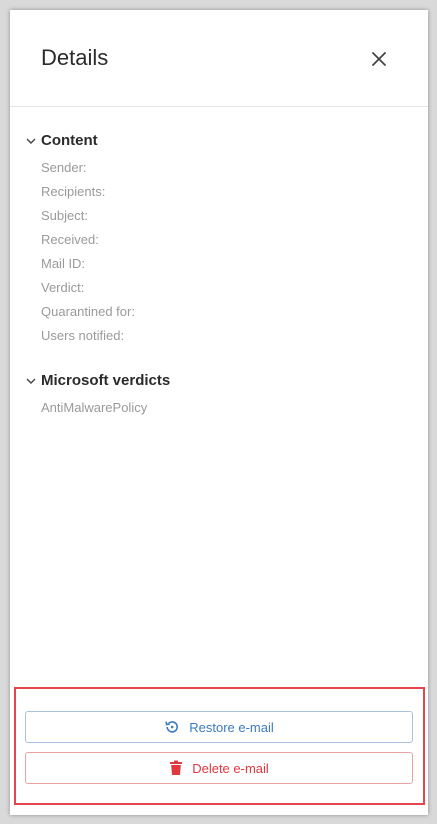 Image resolution: width=437 pixels, height=824 pixels. Describe the element at coordinates (231, 727) in the screenshot. I see `restore-email-label: Restore e-mail` at that location.